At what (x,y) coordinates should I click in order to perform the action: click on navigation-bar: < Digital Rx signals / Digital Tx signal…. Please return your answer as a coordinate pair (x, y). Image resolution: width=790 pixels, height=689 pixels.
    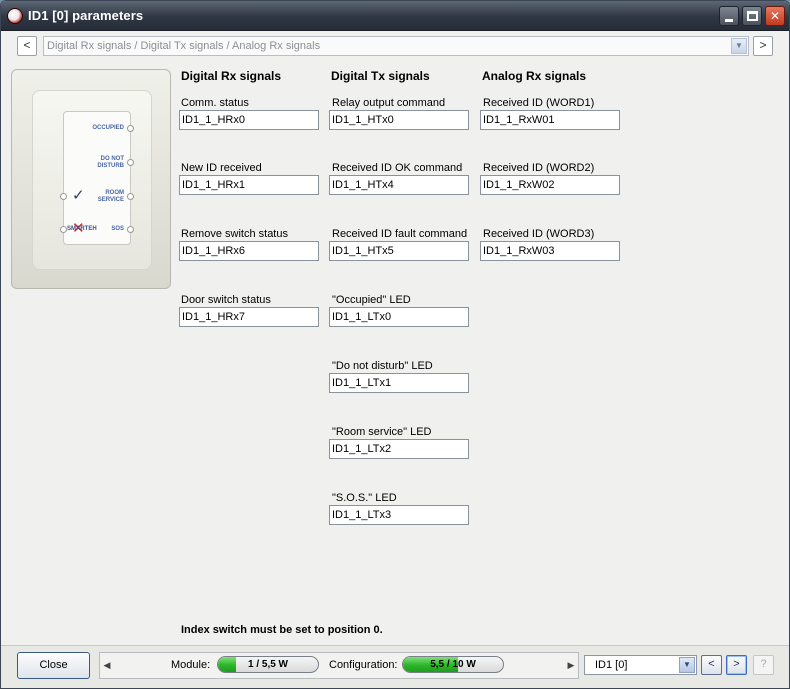
    Looking at the image, I should click on (395, 46).